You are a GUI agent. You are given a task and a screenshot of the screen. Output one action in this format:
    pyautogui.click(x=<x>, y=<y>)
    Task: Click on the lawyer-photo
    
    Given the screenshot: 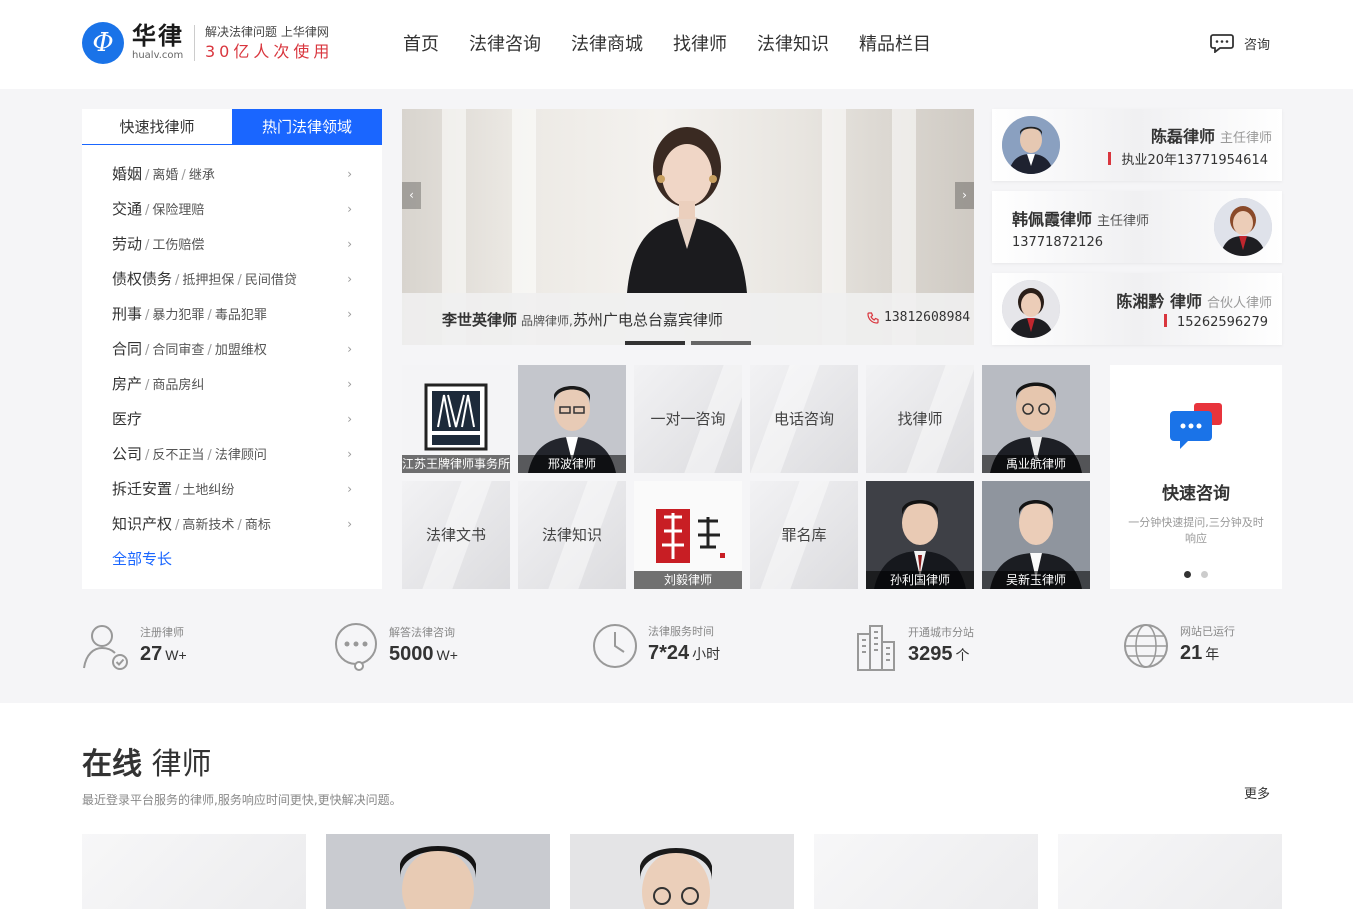 What is the action you would take?
    pyautogui.click(x=676, y=878)
    